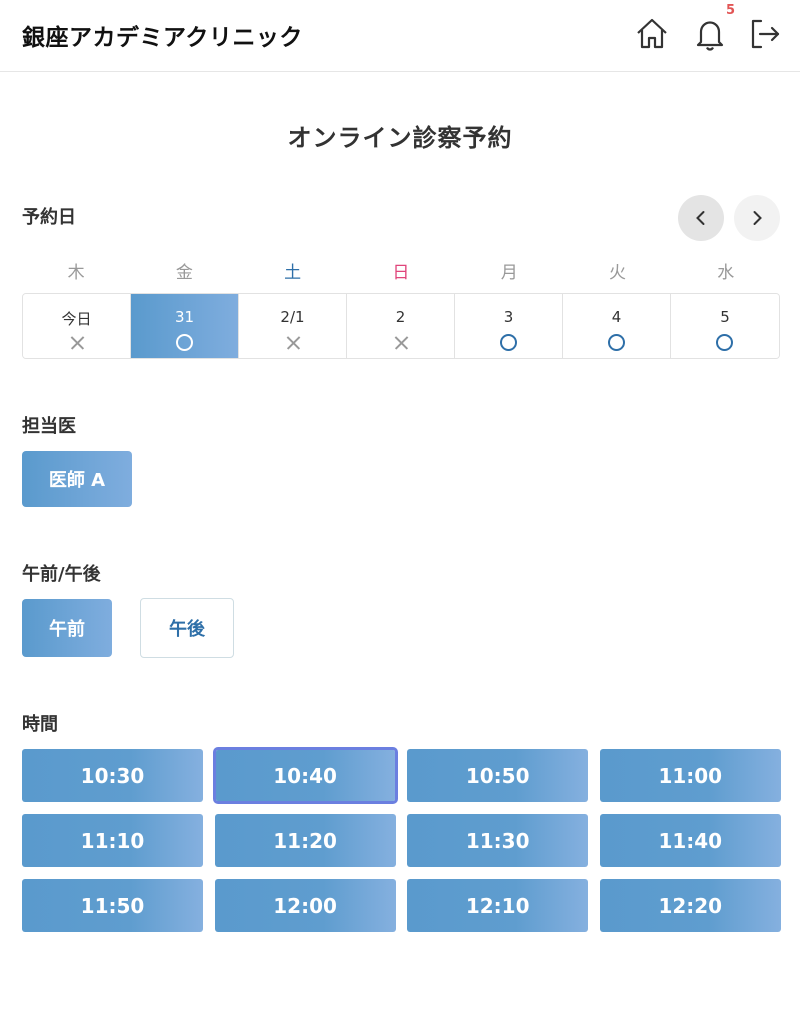 The height and width of the screenshot is (1017, 800). I want to click on brand-title: 銀座アカデミアクリニック, so click(162, 37).